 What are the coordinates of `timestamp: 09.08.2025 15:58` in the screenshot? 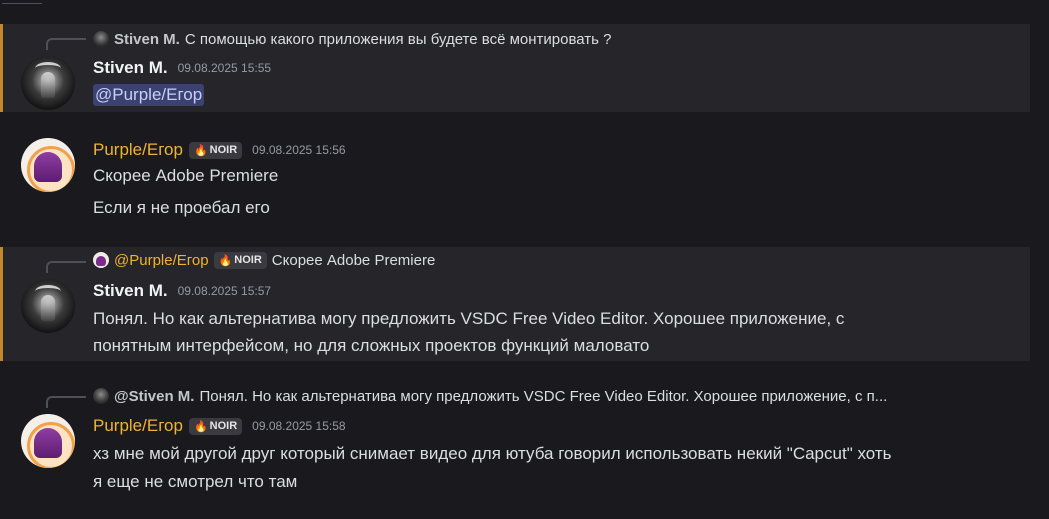 It's located at (299, 426).